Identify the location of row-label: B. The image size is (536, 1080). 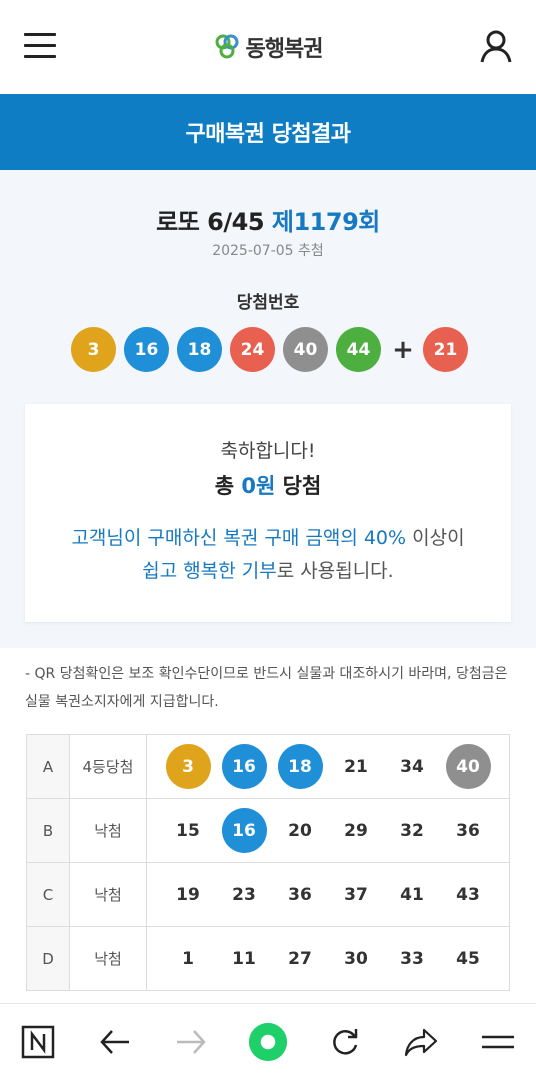
(48, 830).